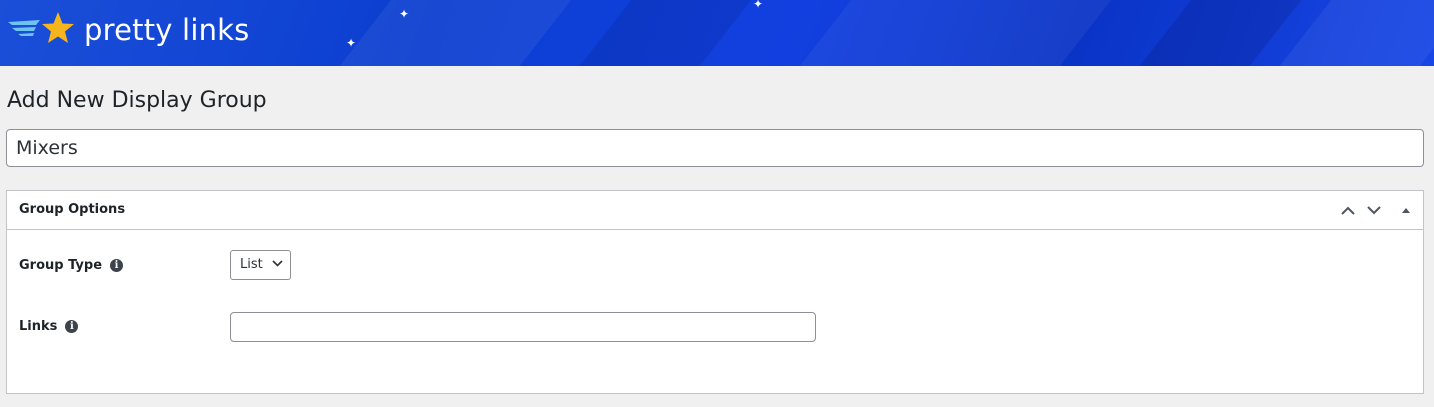  Describe the element at coordinates (137, 100) in the screenshot. I see `page-title: Add New Display Group` at that location.